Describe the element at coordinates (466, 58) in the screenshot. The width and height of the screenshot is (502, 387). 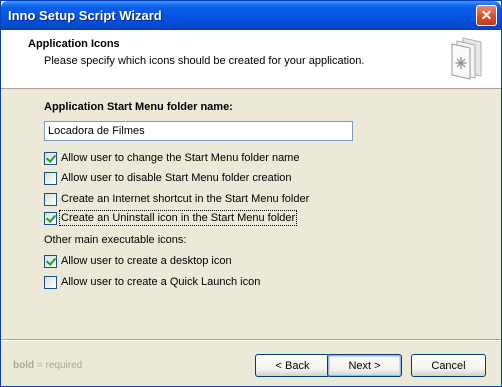
I see `wizard-page-icon` at that location.